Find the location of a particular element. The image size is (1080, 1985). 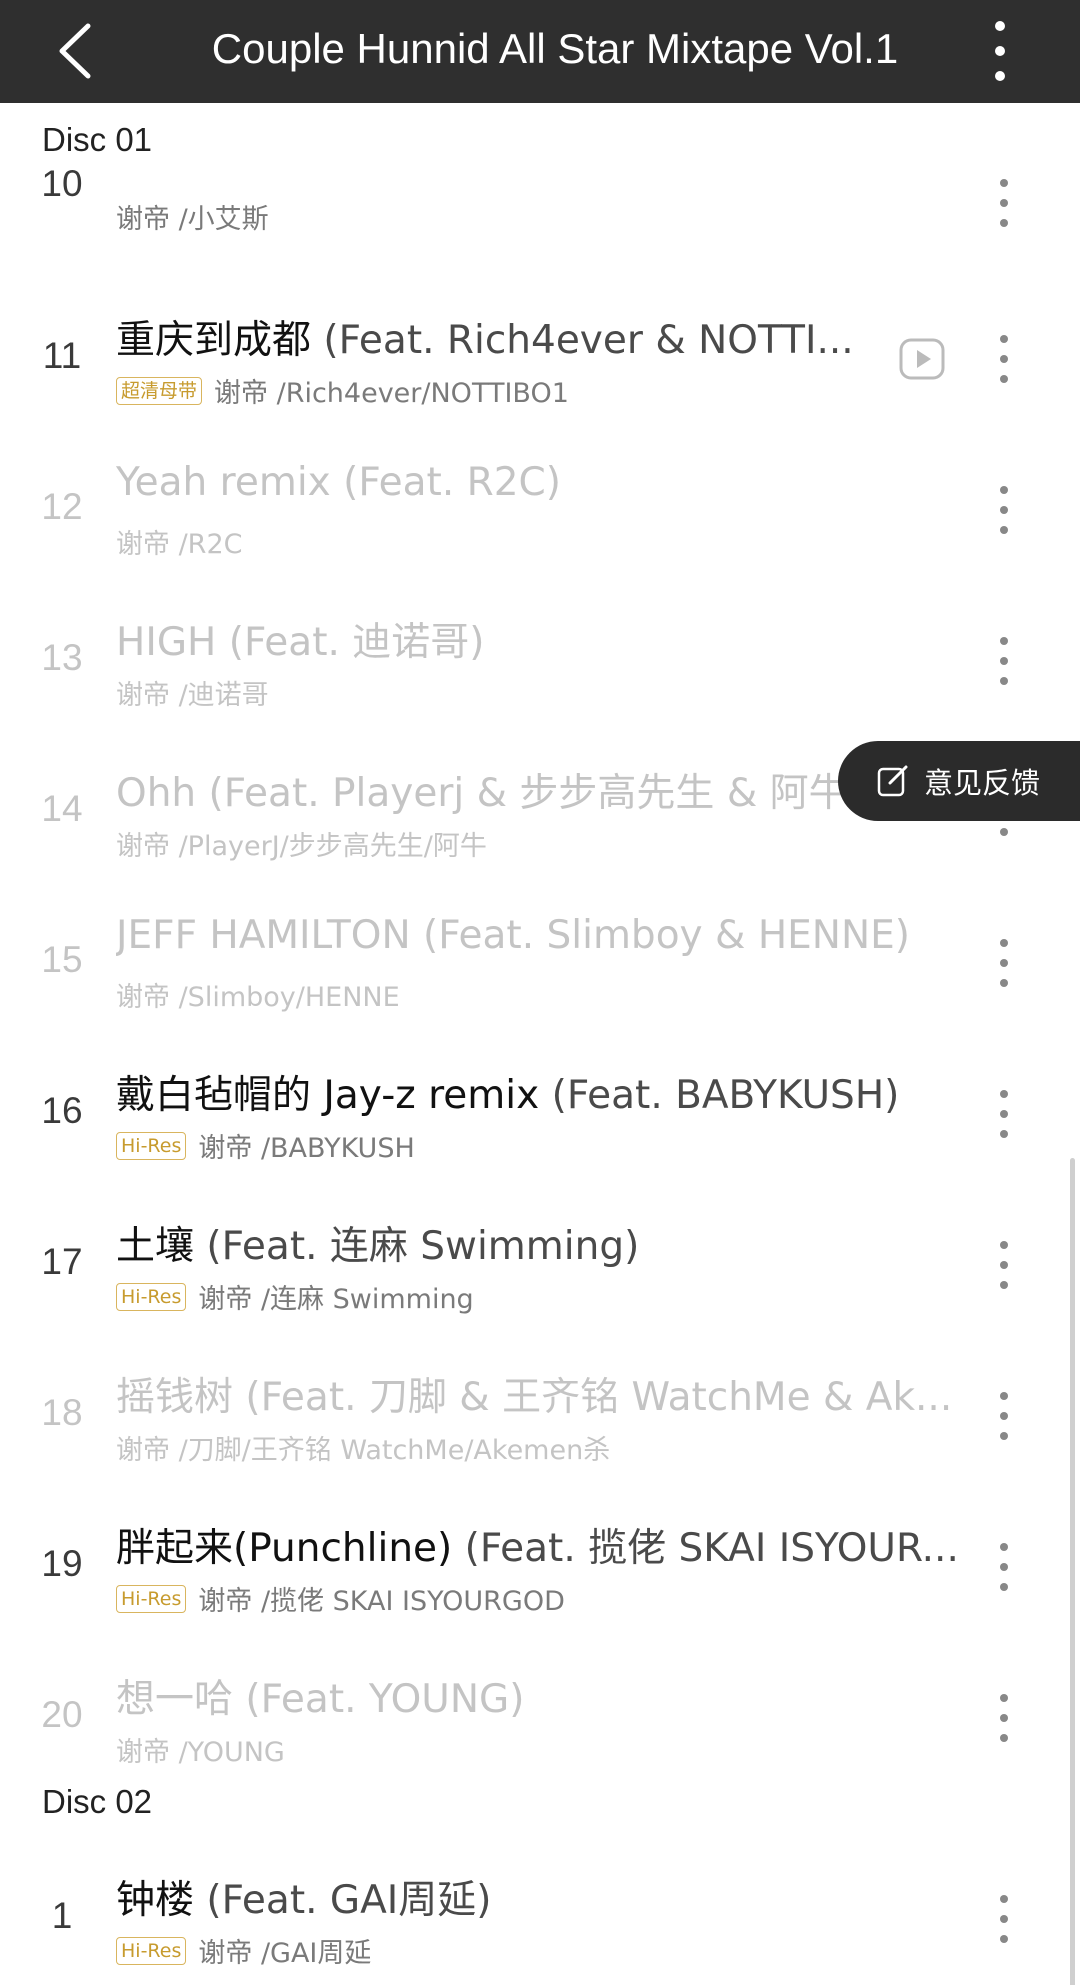

track-number: 10 is located at coordinates (62, 183).